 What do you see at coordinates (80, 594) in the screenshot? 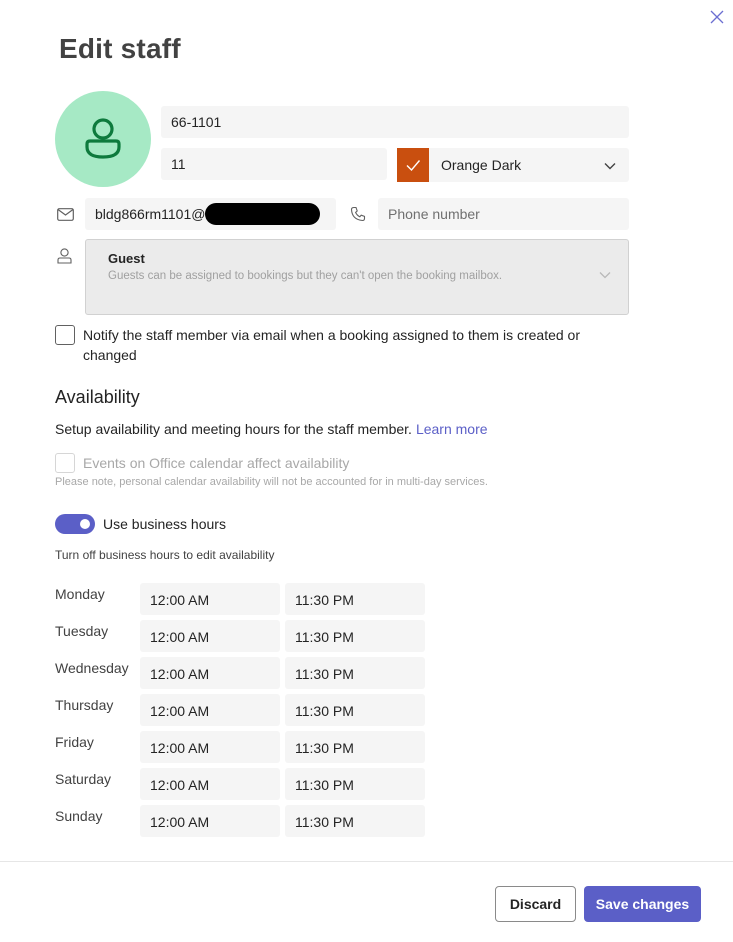
I see `day-label: Monday` at bounding box center [80, 594].